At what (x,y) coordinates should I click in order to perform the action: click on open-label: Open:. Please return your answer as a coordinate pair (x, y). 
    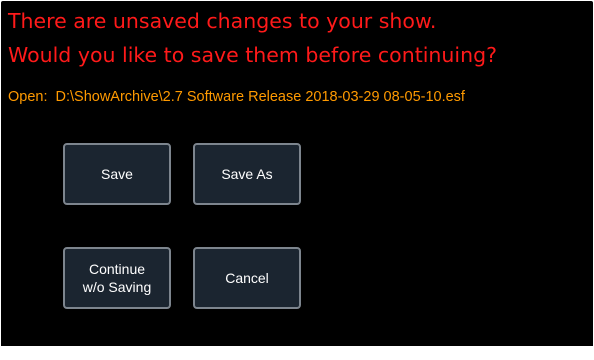
    Looking at the image, I should click on (28, 97).